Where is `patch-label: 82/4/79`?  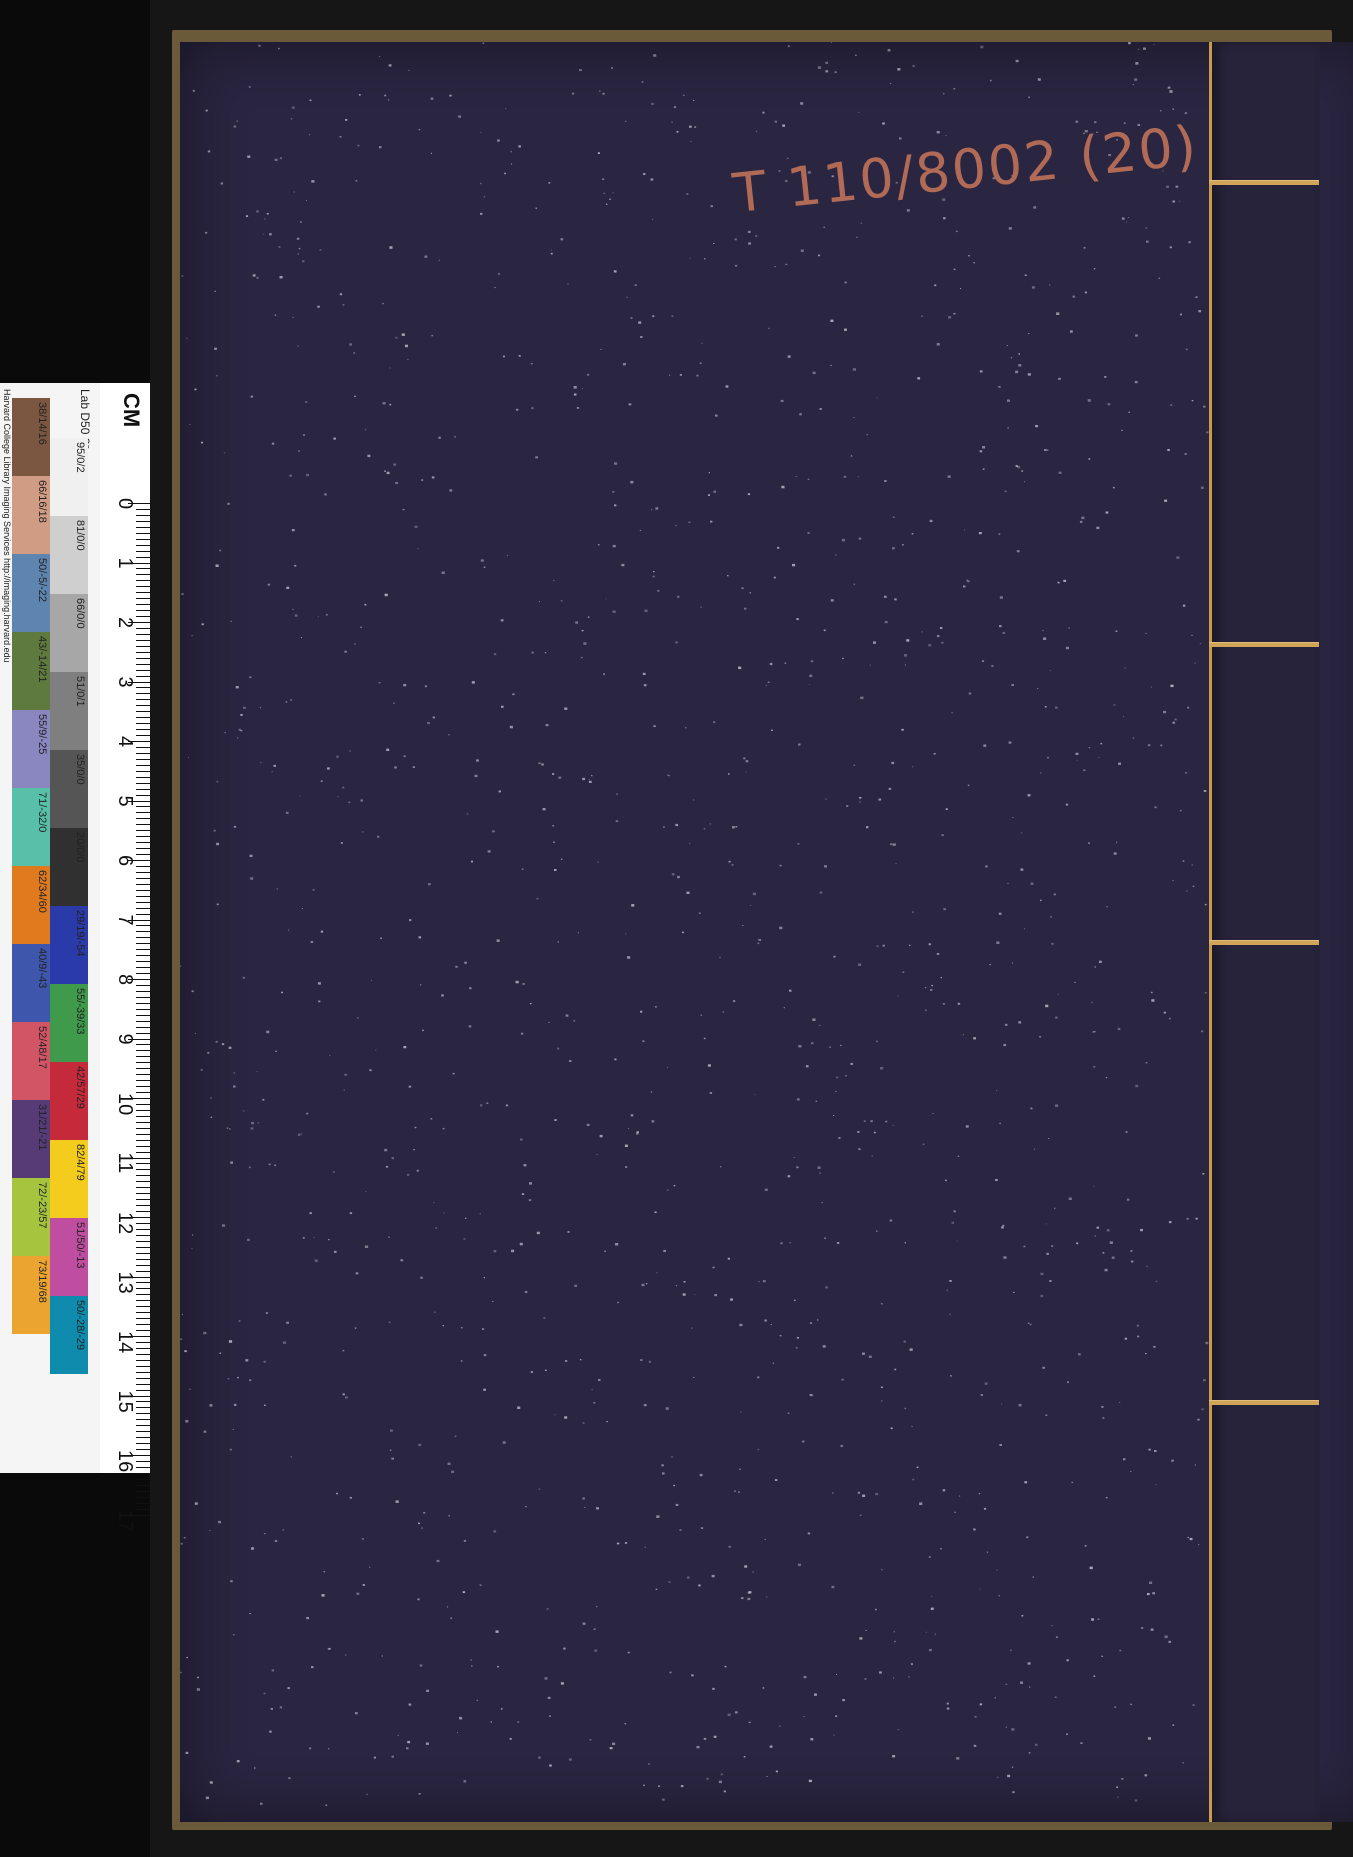 patch-label: 82/4/79 is located at coordinates (80, 1162).